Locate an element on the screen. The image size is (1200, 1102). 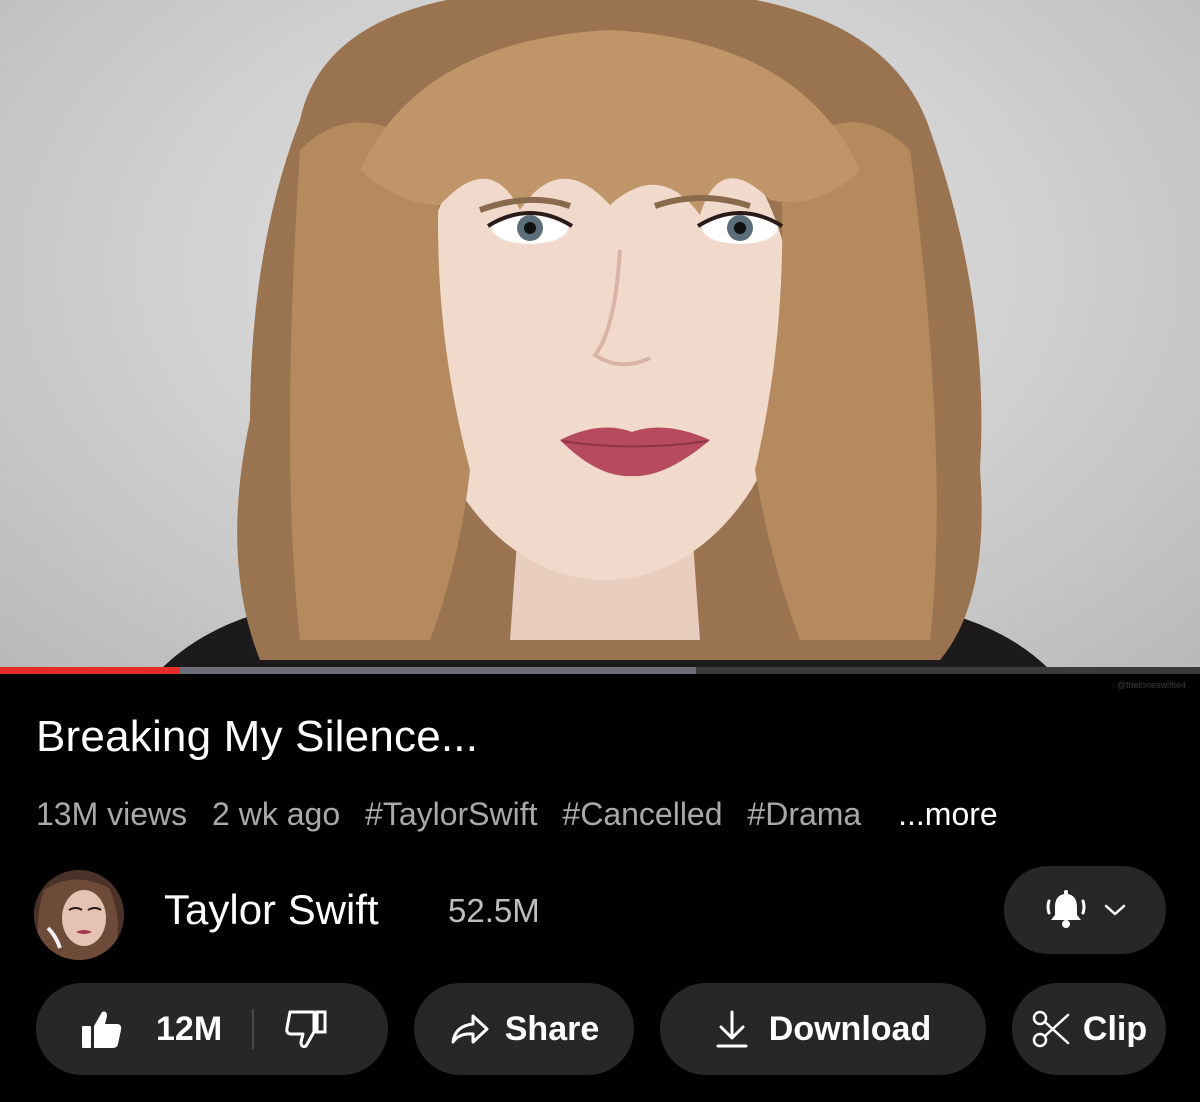
download-button: Download is located at coordinates (823, 1029).